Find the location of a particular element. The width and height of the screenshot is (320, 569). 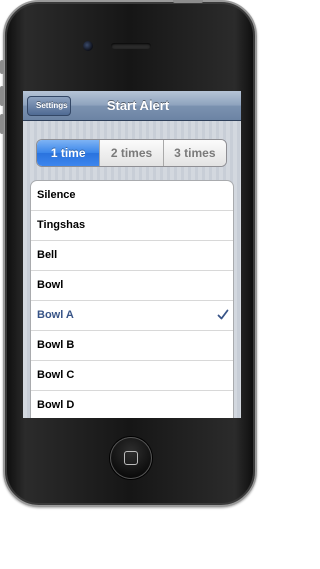

navigation-bar: Settings Start Alert is located at coordinates (132, 106).